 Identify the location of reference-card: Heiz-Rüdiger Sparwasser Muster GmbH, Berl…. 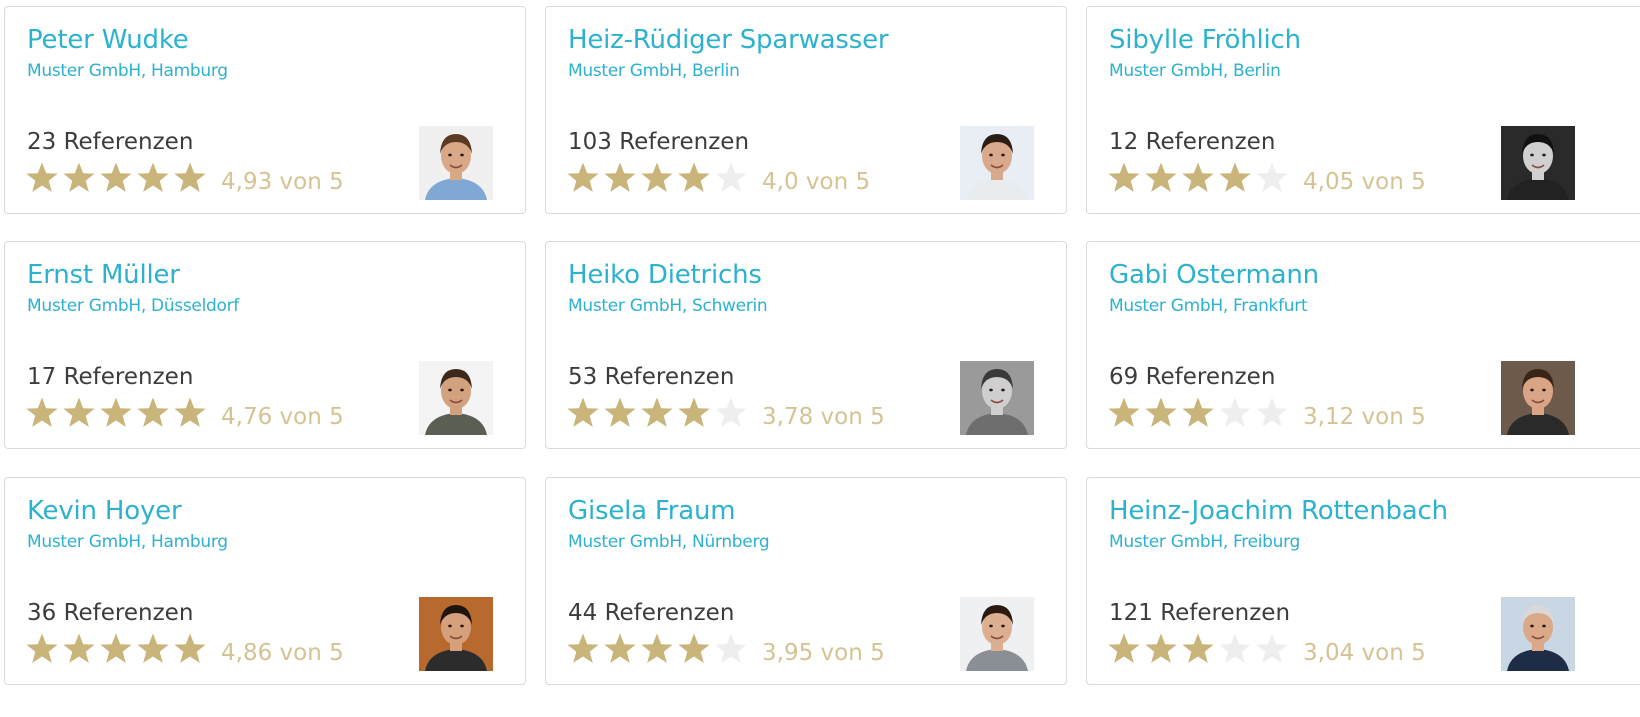
(806, 110).